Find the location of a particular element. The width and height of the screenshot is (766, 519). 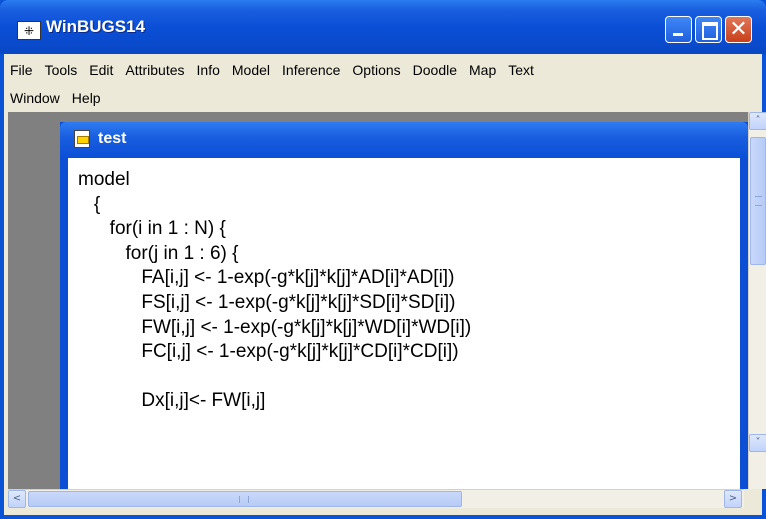

menu-tools: Tools is located at coordinates (61, 70).